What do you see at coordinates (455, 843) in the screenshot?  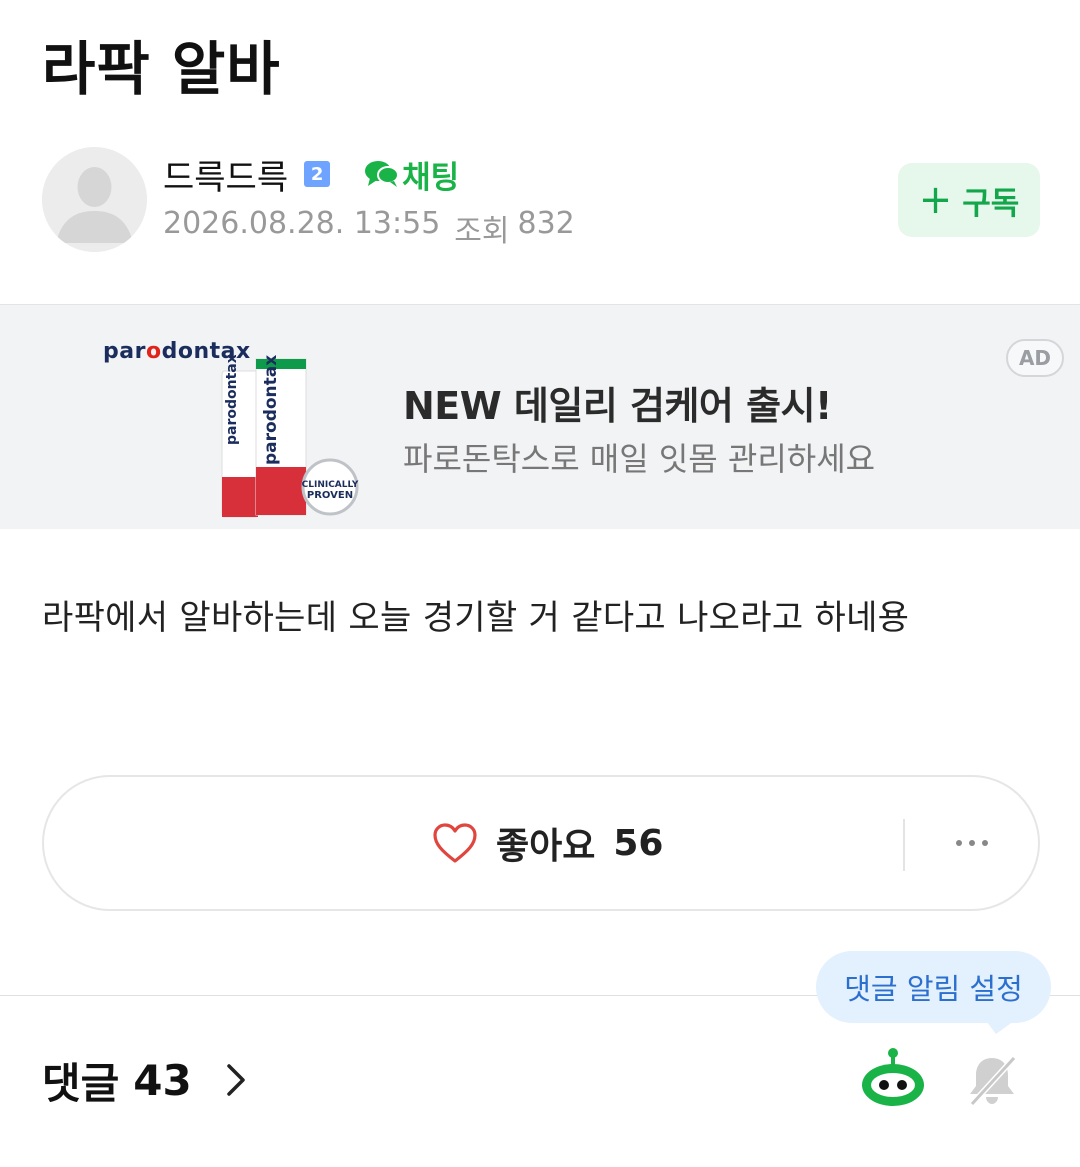 I see `heart-icon` at bounding box center [455, 843].